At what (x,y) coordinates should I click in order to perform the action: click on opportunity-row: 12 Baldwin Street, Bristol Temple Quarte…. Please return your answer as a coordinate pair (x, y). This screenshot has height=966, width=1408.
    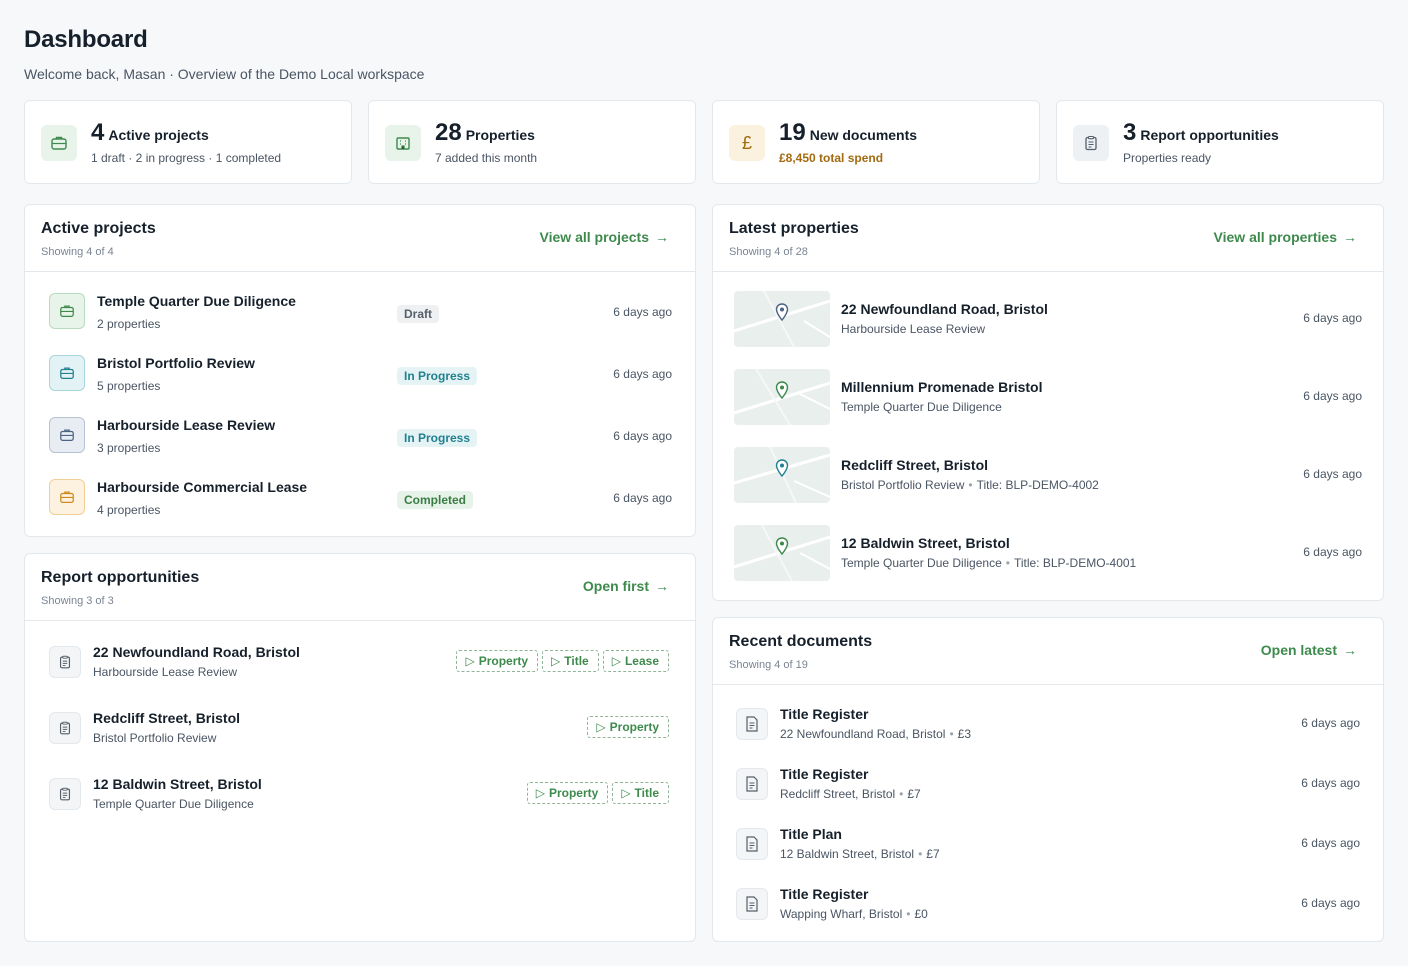
    Looking at the image, I should click on (360, 802).